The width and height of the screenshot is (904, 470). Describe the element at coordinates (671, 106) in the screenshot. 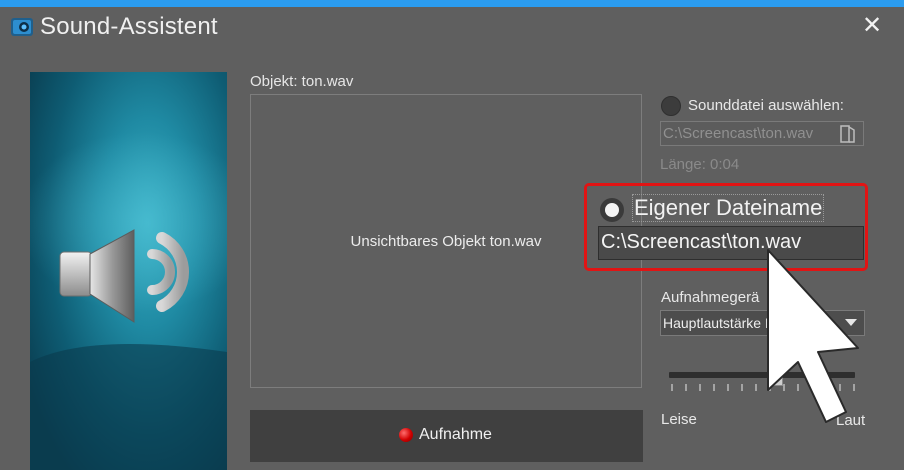

I see `sound-file-radio` at that location.